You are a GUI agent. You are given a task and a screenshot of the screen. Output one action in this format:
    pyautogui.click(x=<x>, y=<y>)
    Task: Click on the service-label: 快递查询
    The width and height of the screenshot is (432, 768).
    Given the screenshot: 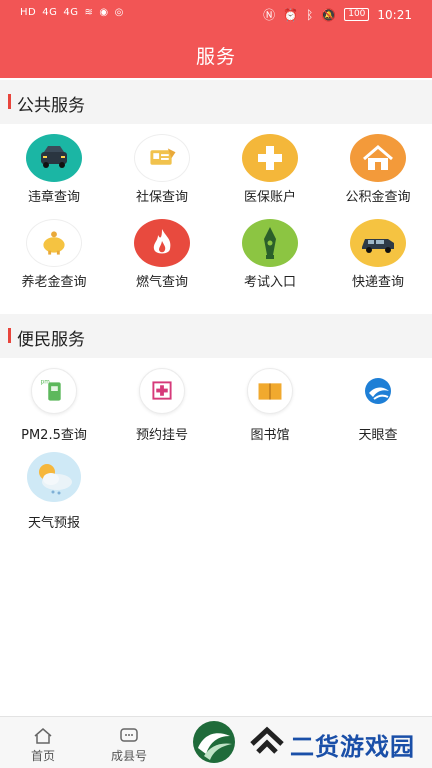 What is the action you would take?
    pyautogui.click(x=377, y=282)
    